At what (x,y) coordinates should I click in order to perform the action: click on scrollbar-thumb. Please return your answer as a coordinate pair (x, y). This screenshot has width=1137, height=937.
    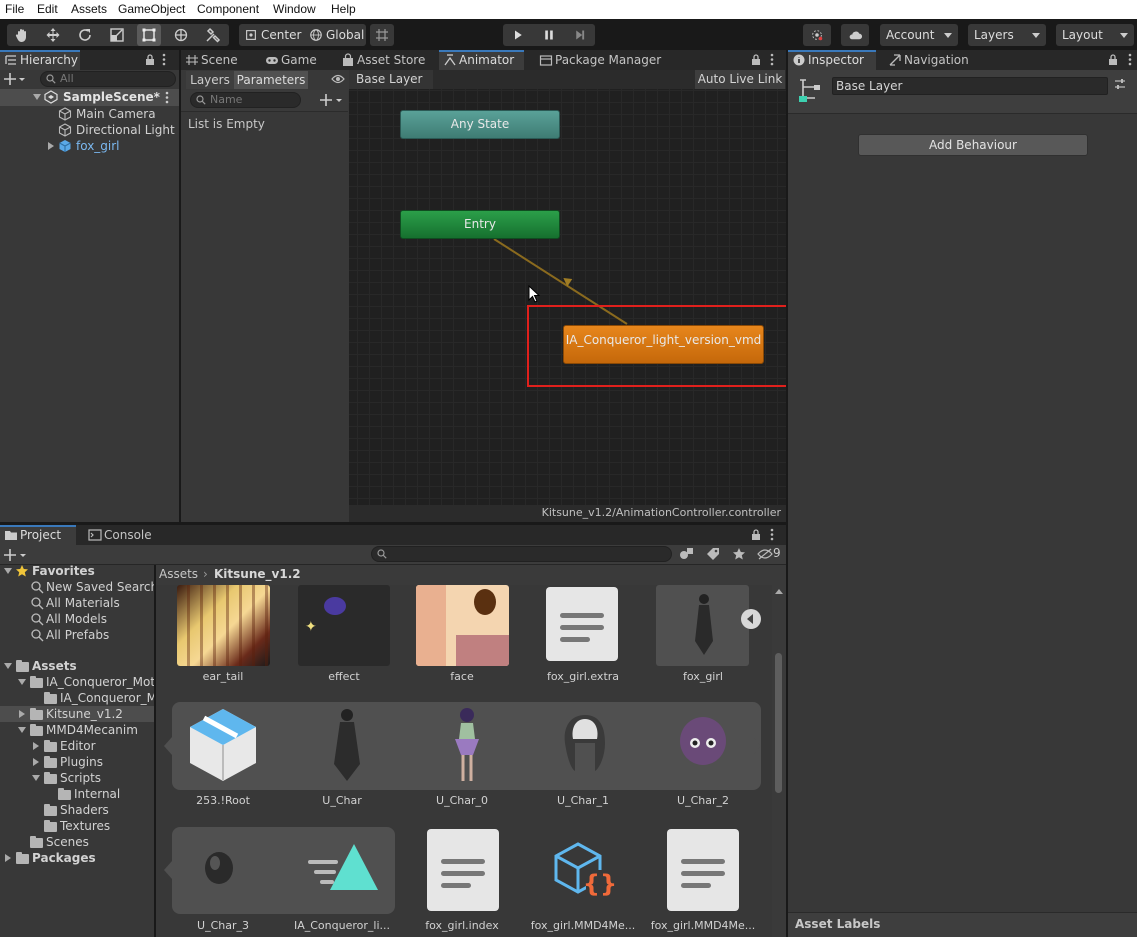
    Looking at the image, I should click on (778, 723).